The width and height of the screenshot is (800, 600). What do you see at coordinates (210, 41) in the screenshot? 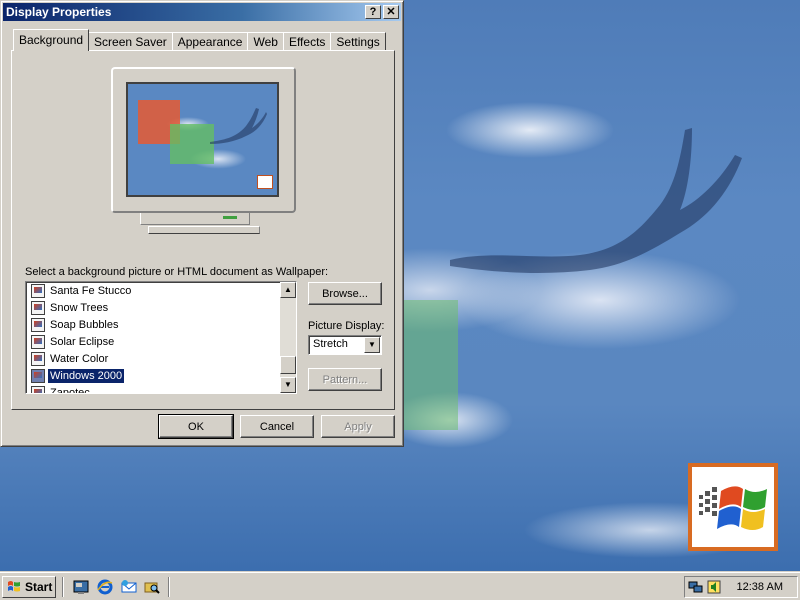
I see `tab-appearance: Appearance` at bounding box center [210, 41].